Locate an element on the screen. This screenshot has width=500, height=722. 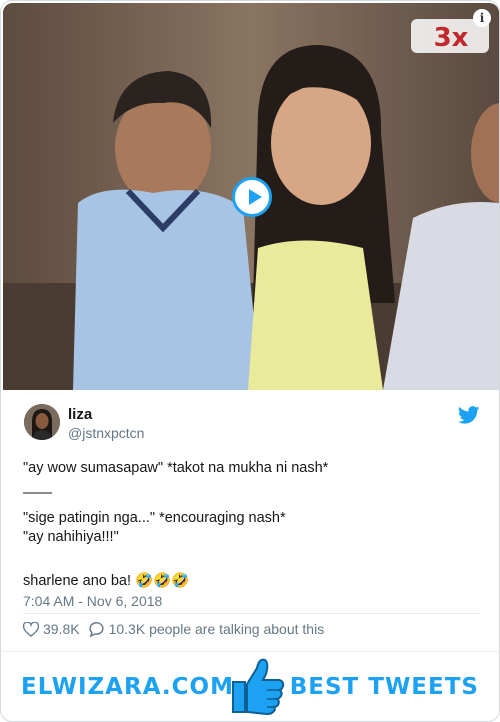
tagline: BEST TWEETS is located at coordinates (384, 687).